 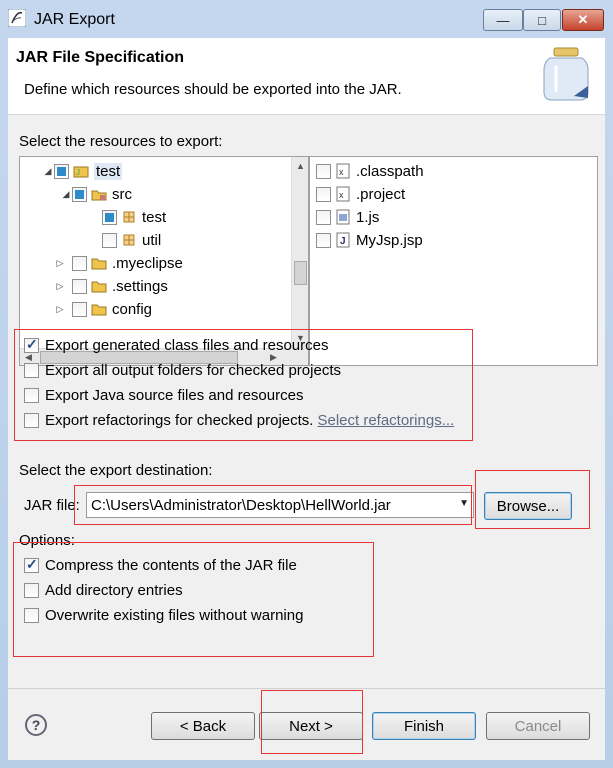 I want to click on tree-item-src: ◢ src, so click(x=96, y=194).